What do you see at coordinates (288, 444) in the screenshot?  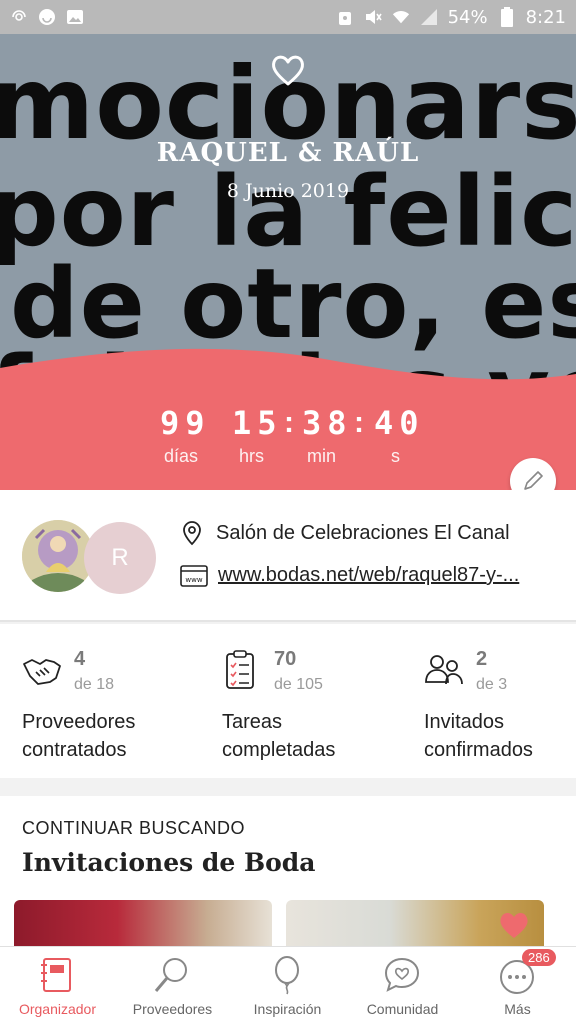 I see `countdown: 99 15 : 38 : 40 días hrs min s` at bounding box center [288, 444].